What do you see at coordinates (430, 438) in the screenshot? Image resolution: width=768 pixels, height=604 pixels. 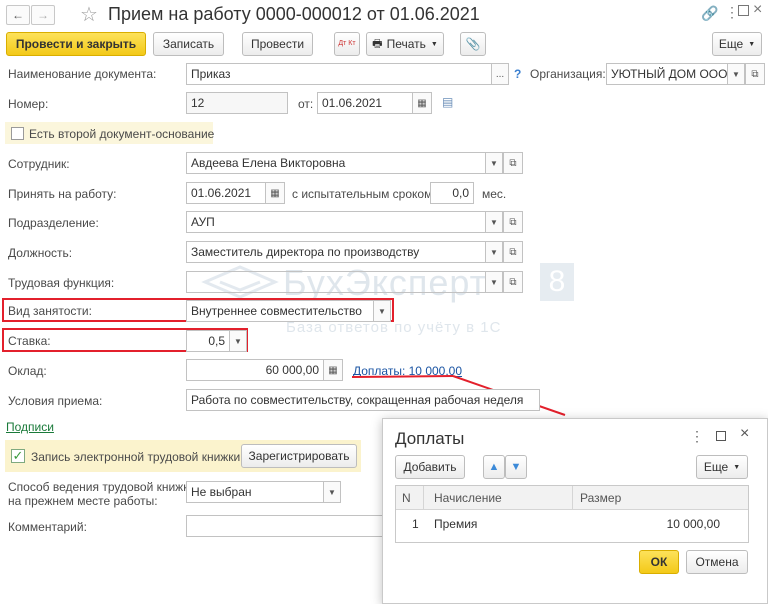 I see `dialog-title: Доплаты` at bounding box center [430, 438].